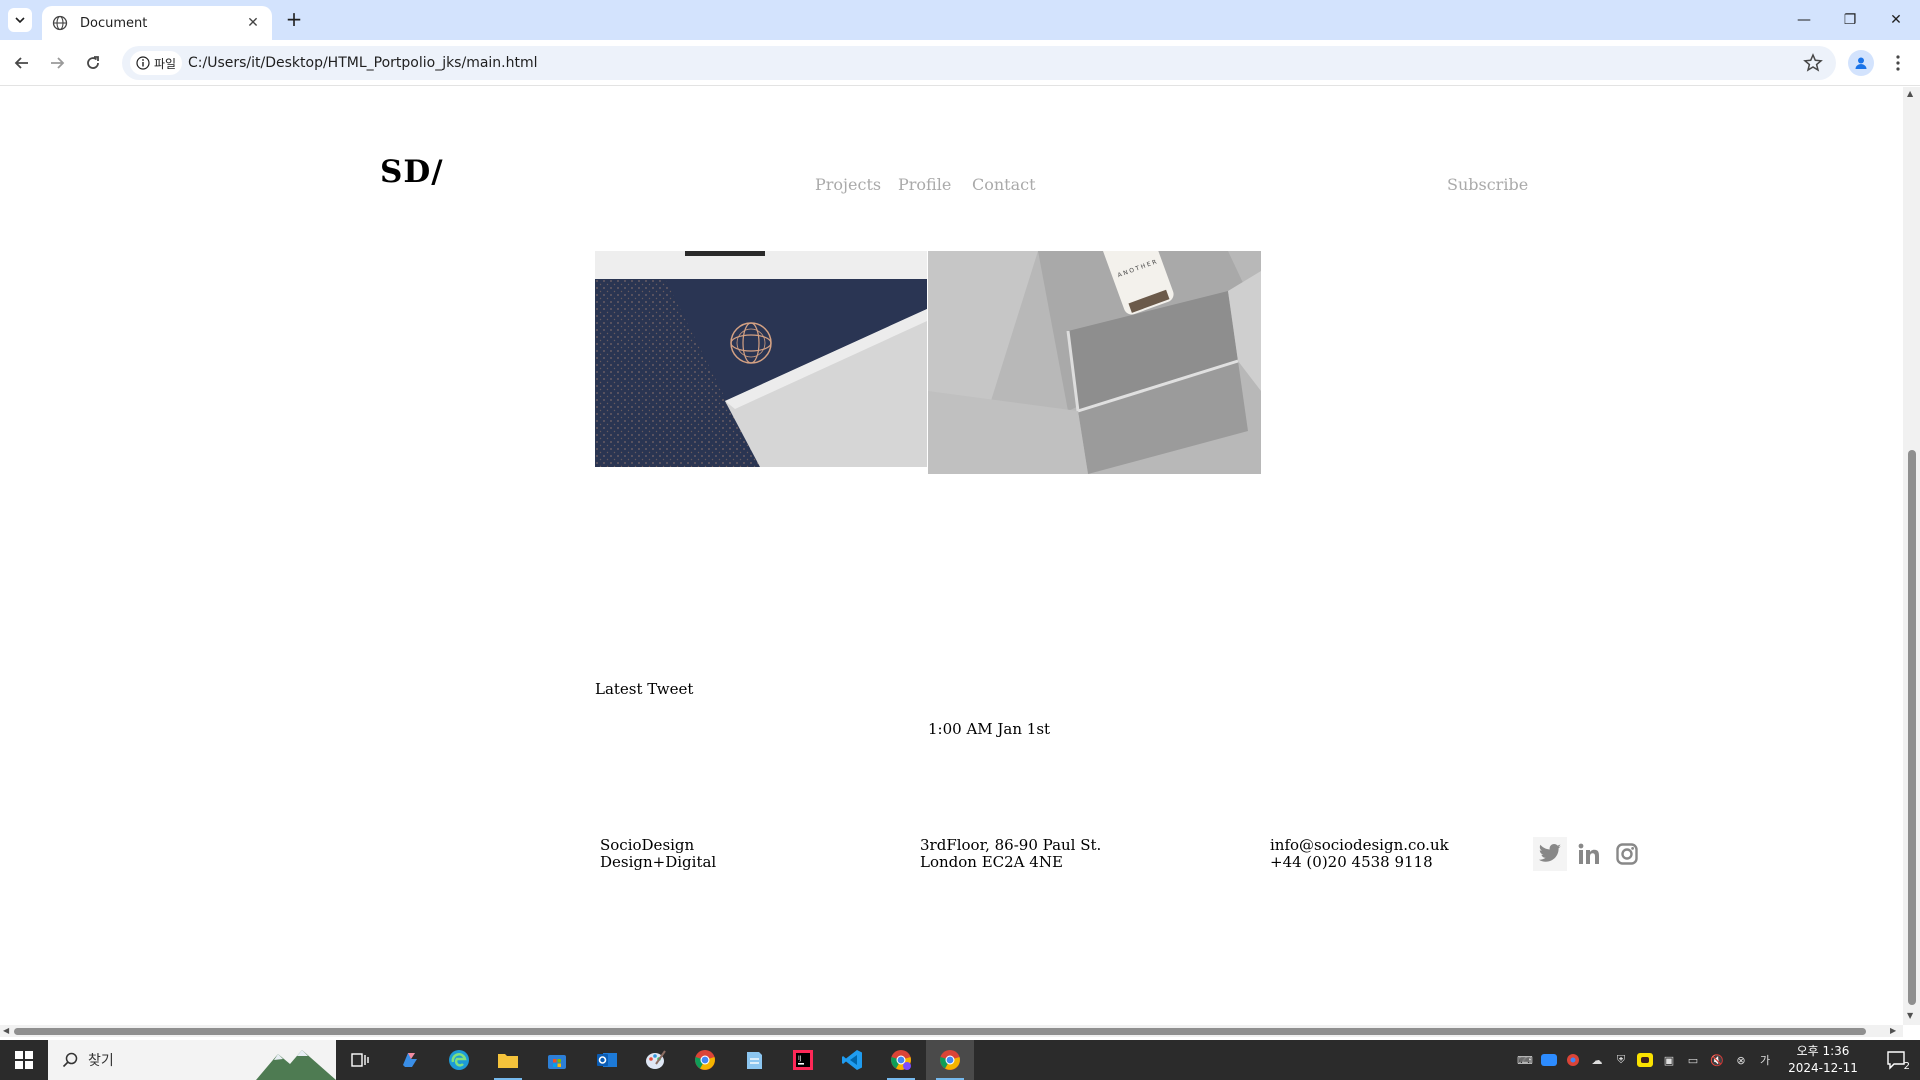  What do you see at coordinates (157, 23) in the screenshot?
I see `browser-tab: Document ✕` at bounding box center [157, 23].